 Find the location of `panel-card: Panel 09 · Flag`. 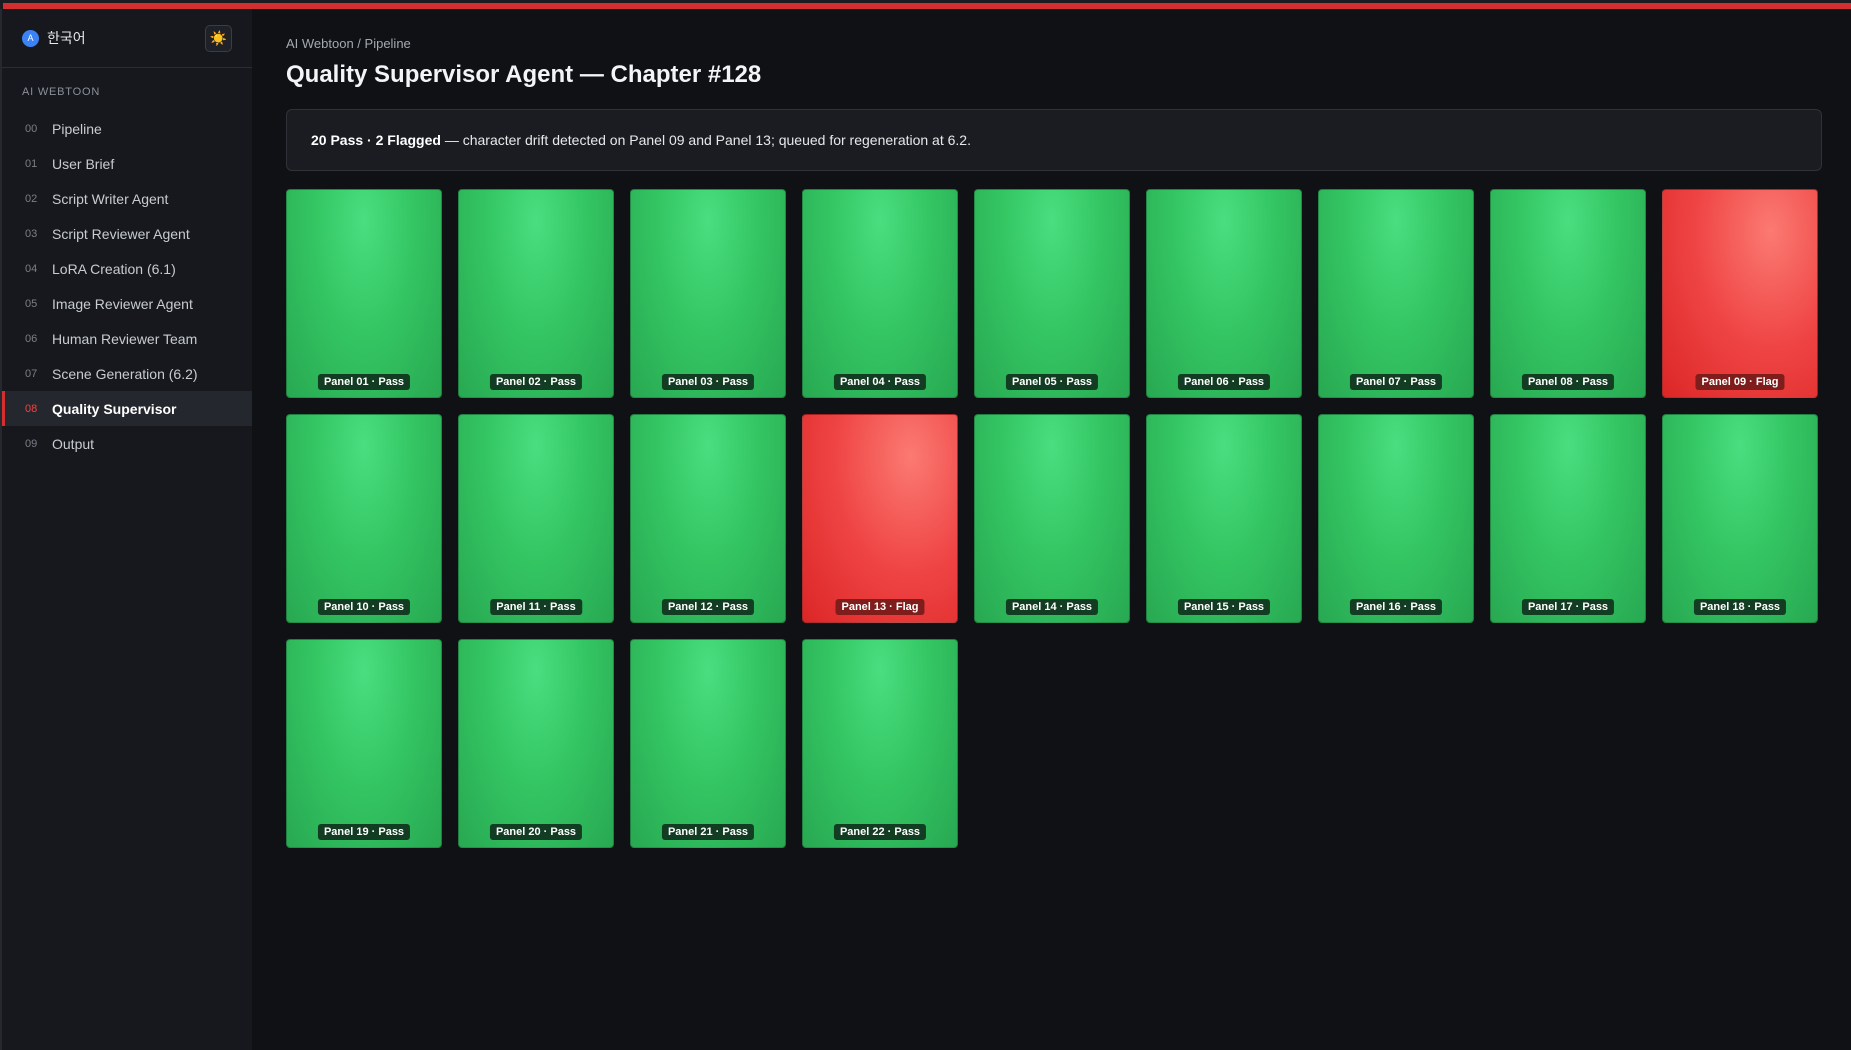

panel-card: Panel 09 · Flag is located at coordinates (1740, 293).